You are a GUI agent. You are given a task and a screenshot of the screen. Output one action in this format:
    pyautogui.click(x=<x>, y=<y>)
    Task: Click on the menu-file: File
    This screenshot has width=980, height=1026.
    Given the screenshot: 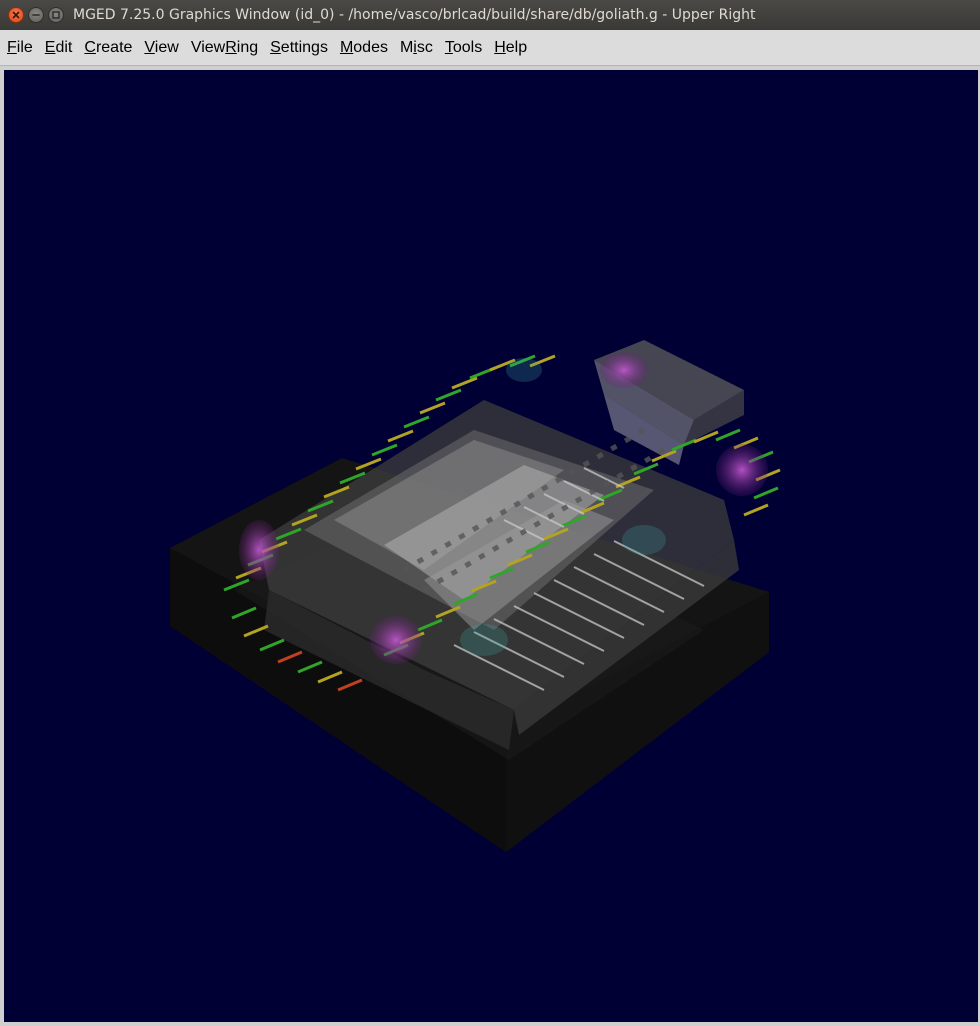 What is the action you would take?
    pyautogui.click(x=20, y=48)
    